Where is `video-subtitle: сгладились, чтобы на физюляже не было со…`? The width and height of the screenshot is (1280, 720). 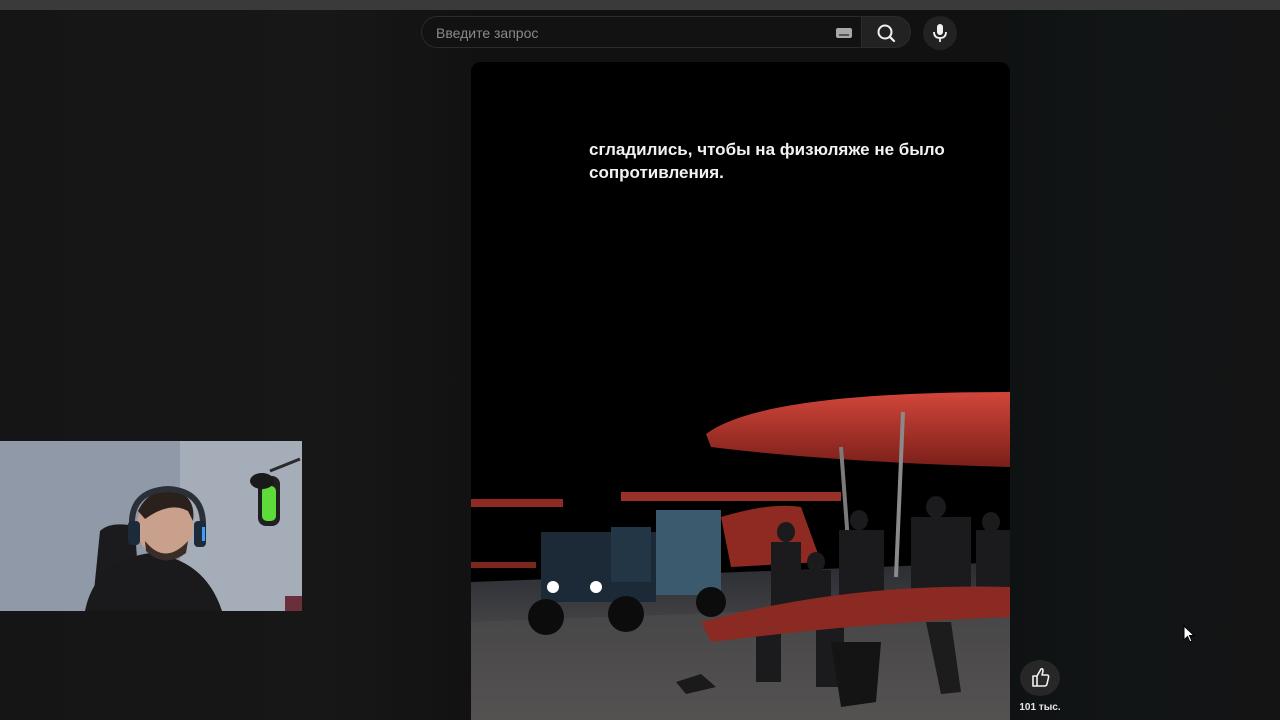
video-subtitle: сгладились, чтобы на физюляже не было со… is located at coordinates (767, 161).